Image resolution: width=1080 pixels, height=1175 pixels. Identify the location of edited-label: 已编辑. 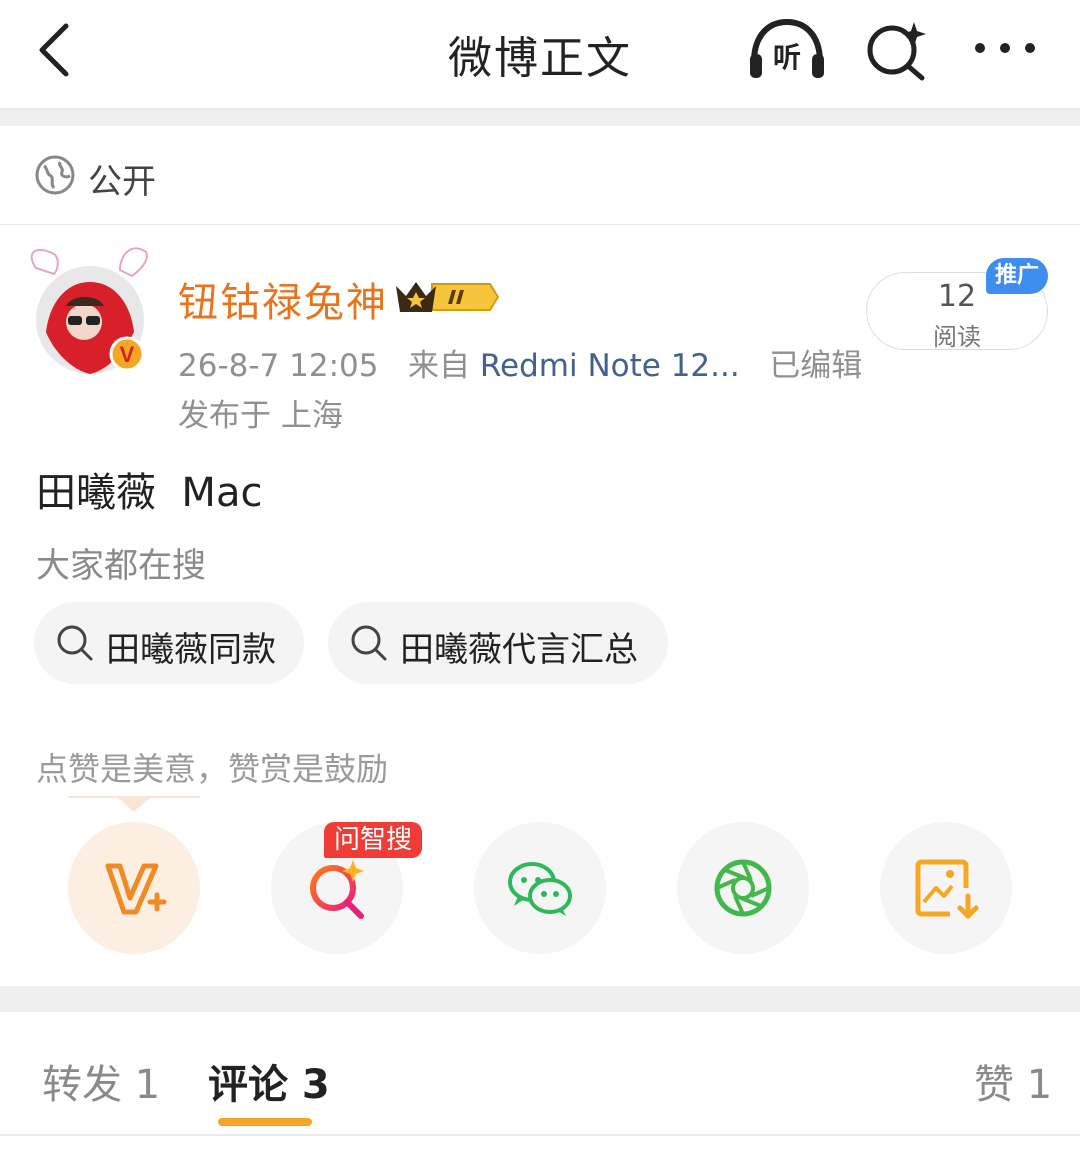
(815, 366).